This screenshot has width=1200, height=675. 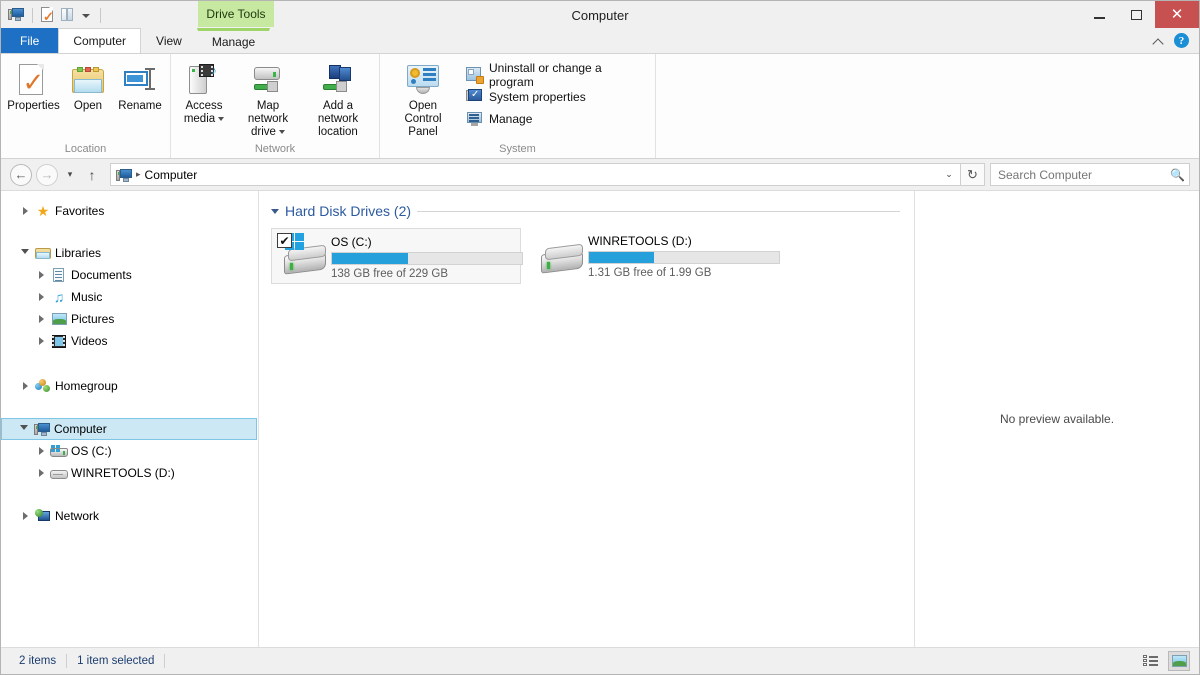 What do you see at coordinates (684, 255) in the screenshot?
I see `drive-info-winretools-d: WINRETOOLS (D:) 1.31 GB free of 1.99 GB` at bounding box center [684, 255].